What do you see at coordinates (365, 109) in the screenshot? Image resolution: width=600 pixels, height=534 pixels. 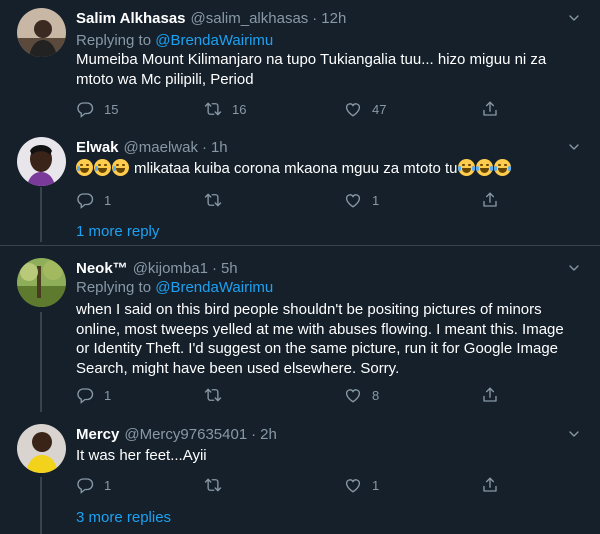 I see `like-button: 47` at bounding box center [365, 109].